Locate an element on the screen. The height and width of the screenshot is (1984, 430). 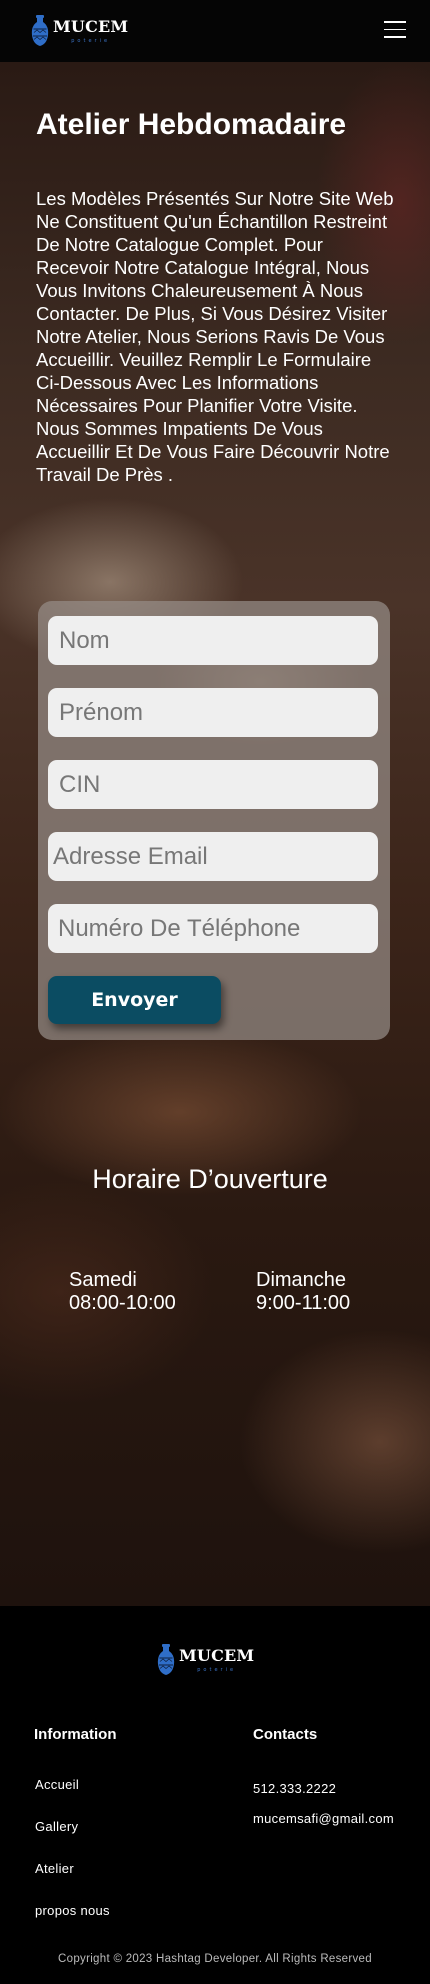
footer-link-gallery: Gallery is located at coordinates (56, 1826).